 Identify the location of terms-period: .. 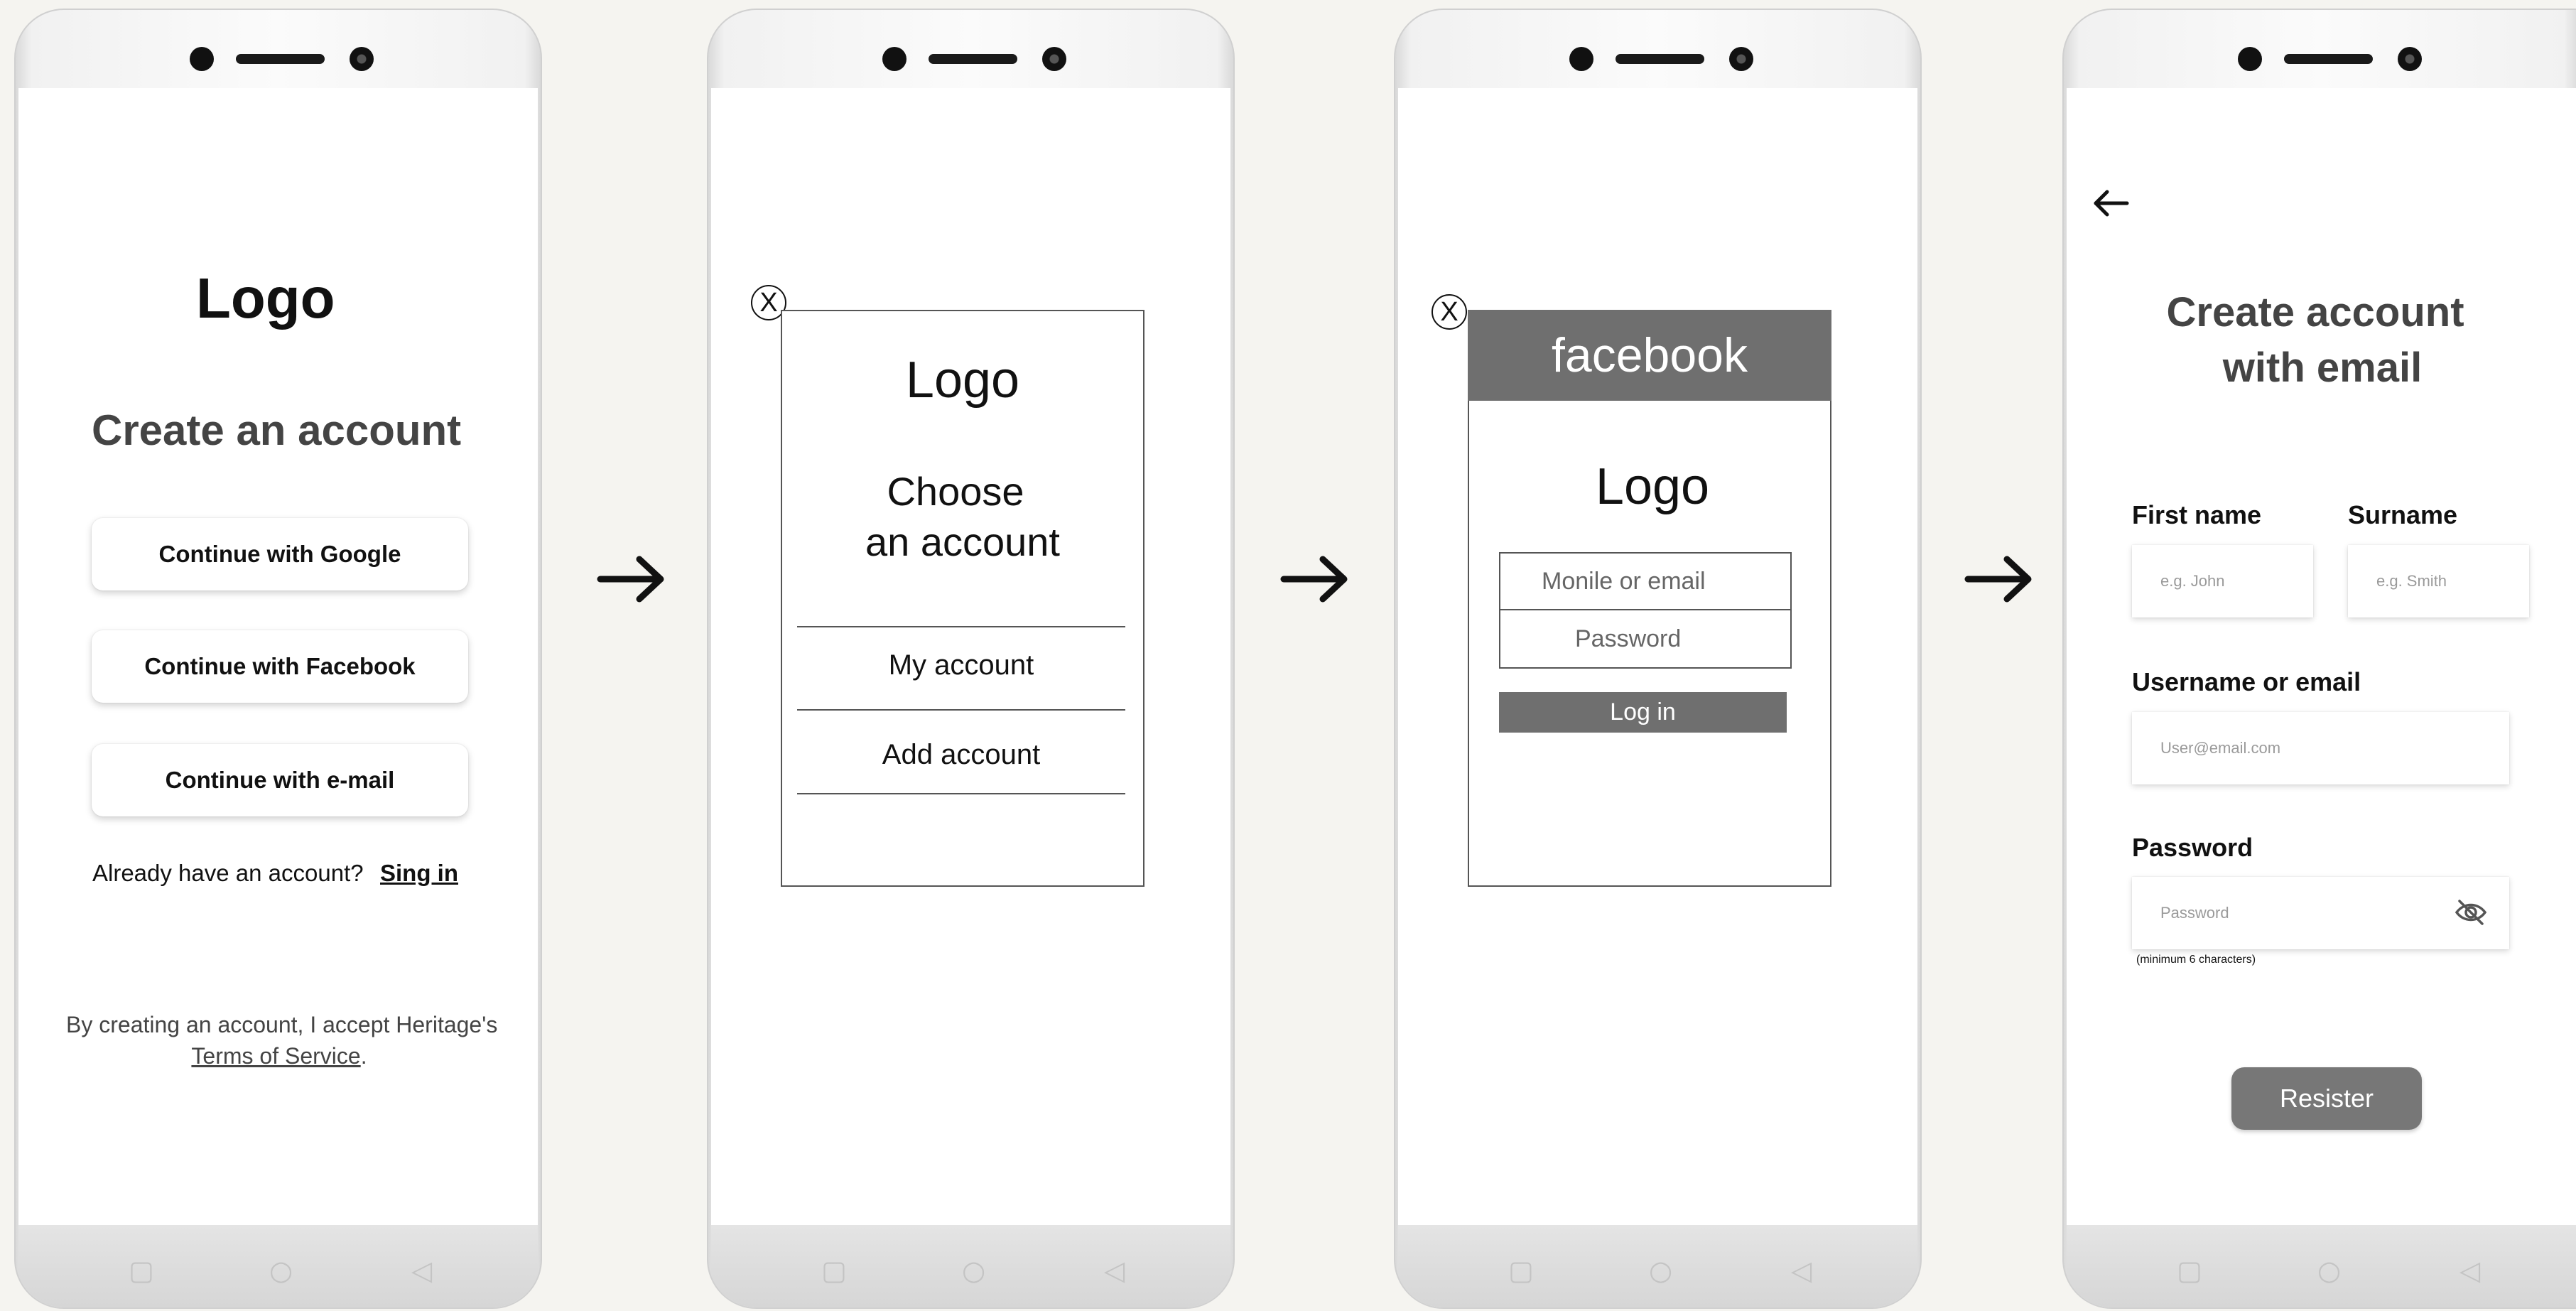
(363, 1056).